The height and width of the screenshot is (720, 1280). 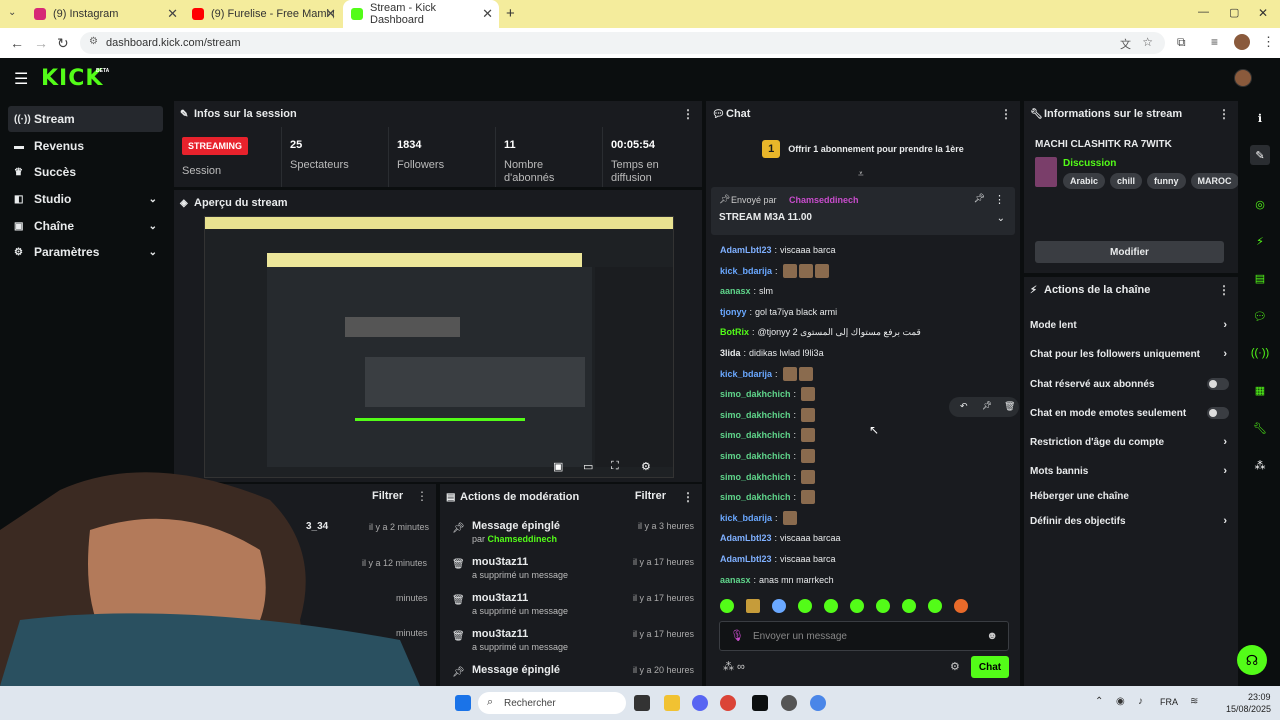 I want to click on chevron-down-icon: ⌄, so click(x=1001, y=218).